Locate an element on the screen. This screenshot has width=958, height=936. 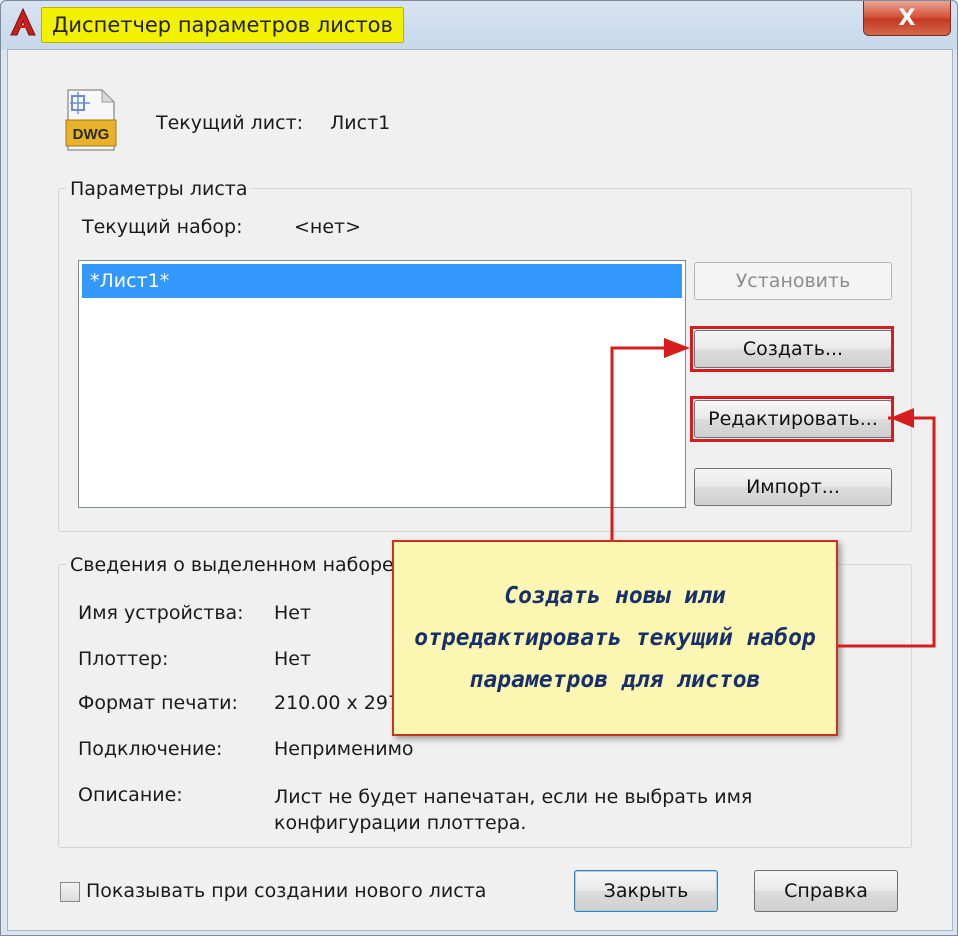
svg-text: DWG is located at coordinates (91, 134).